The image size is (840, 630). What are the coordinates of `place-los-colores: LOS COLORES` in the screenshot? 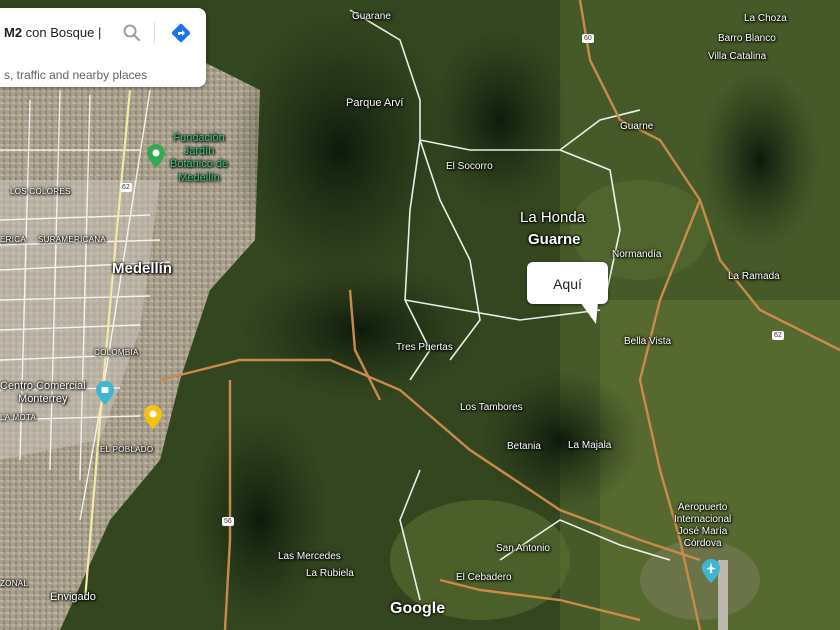 It's located at (40, 191).